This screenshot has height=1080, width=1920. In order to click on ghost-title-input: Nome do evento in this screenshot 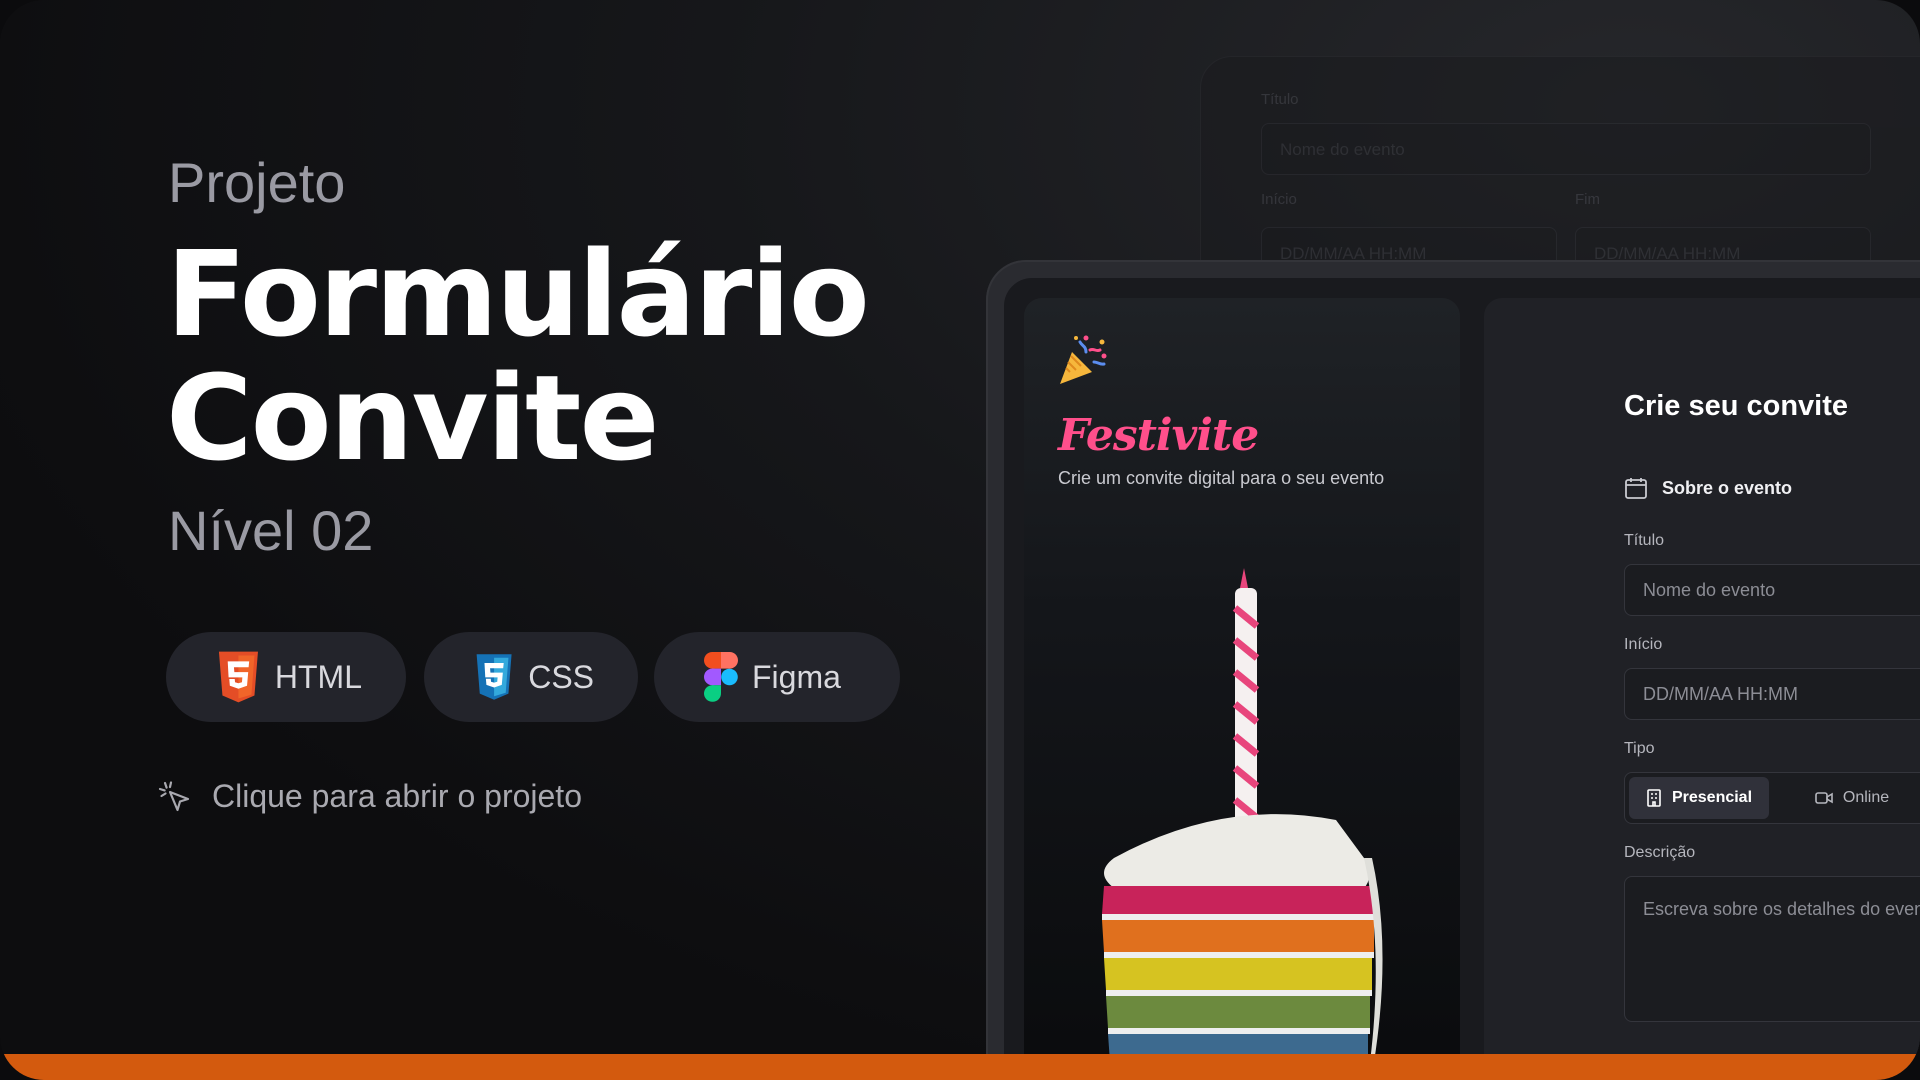, I will do `click(1566, 149)`.